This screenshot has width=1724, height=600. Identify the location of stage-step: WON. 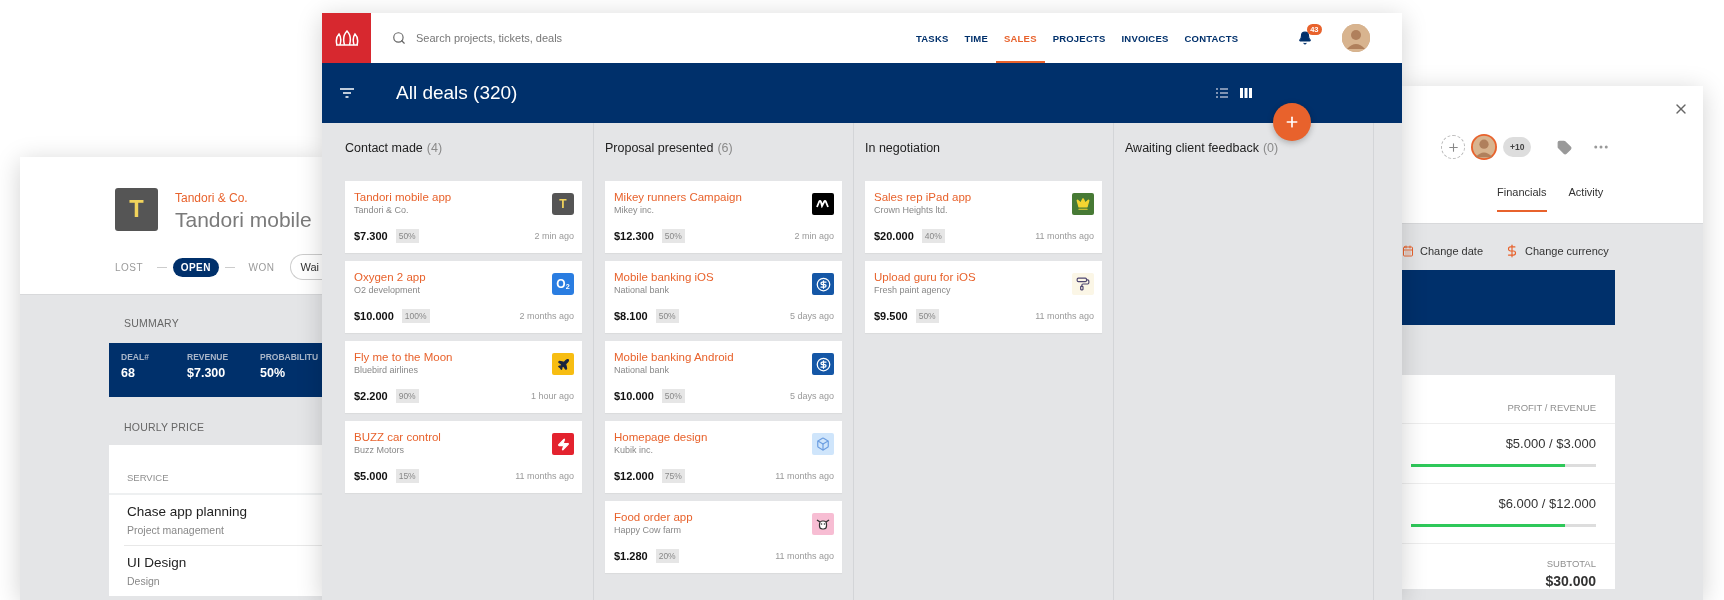
(261, 267).